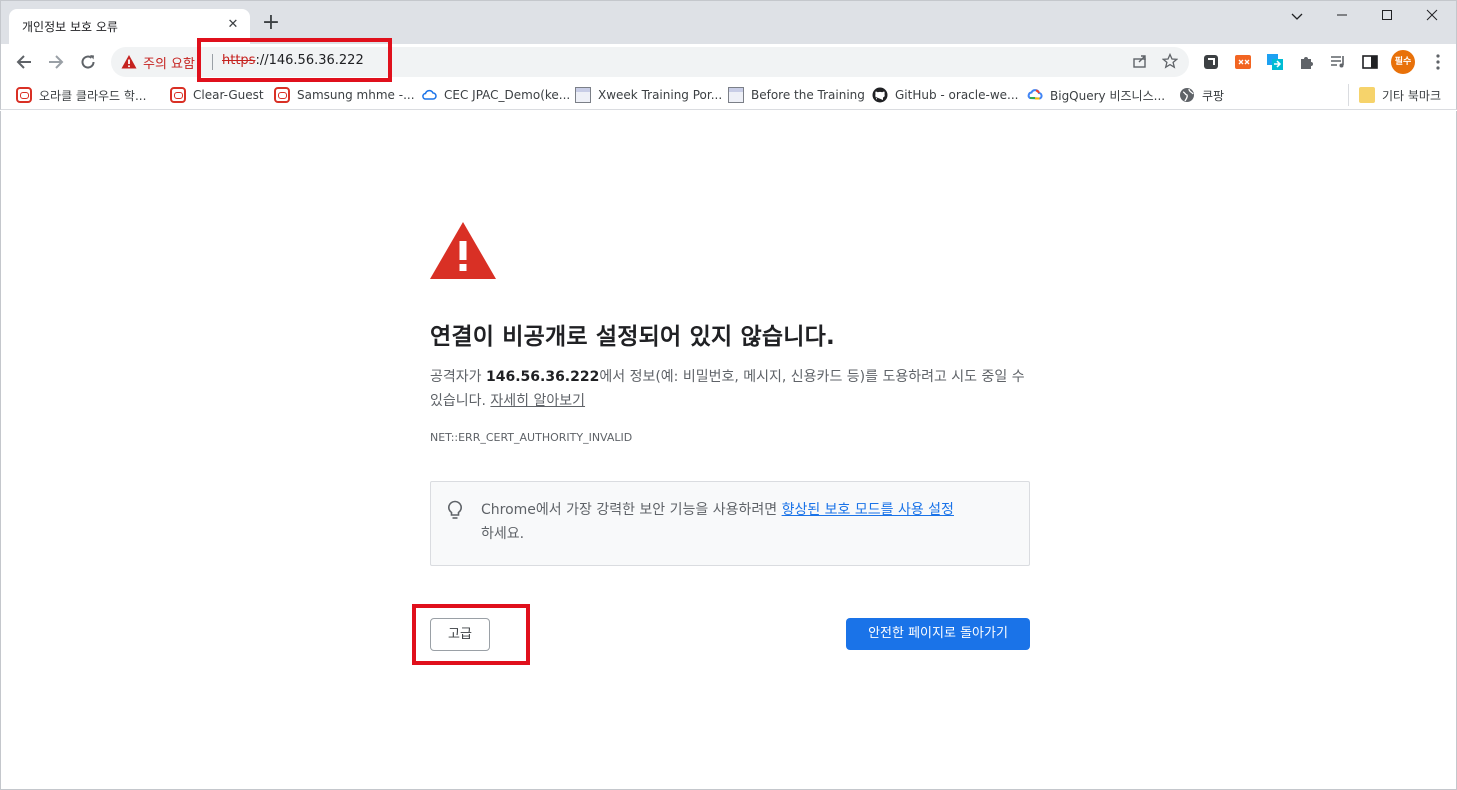 The image size is (1457, 790). Describe the element at coordinates (531, 437) in the screenshot. I see `error-code: NET::ERR_CERT_AUTHORITY_INVALID` at that location.